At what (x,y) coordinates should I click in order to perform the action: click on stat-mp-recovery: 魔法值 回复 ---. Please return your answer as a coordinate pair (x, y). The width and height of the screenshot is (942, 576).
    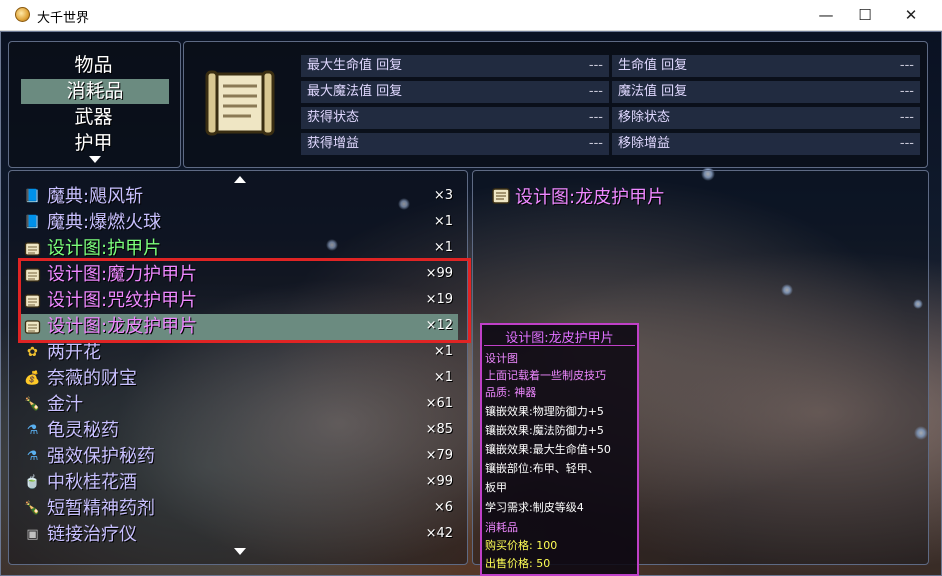
    Looking at the image, I should click on (766, 92).